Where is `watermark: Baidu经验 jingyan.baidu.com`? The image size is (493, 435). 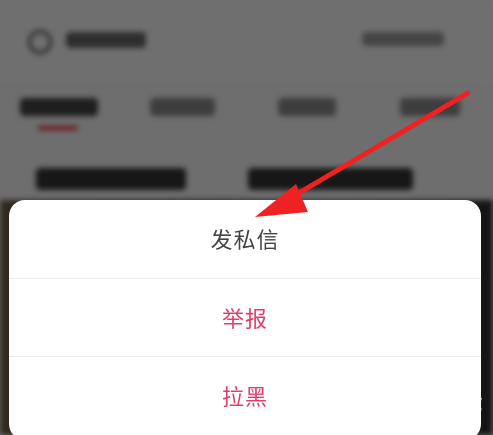
watermark: Baidu经验 jingyan.baidu.com is located at coordinates (433, 403).